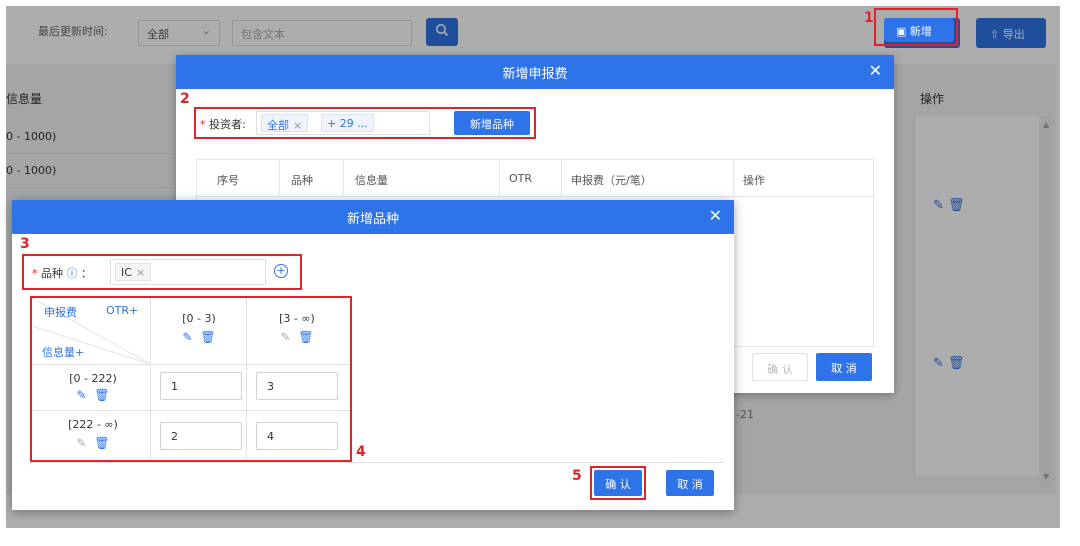 Image resolution: width=1080 pixels, height=546 pixels. What do you see at coordinates (25, 244) in the screenshot?
I see `annotation-number-3: 3` at bounding box center [25, 244].